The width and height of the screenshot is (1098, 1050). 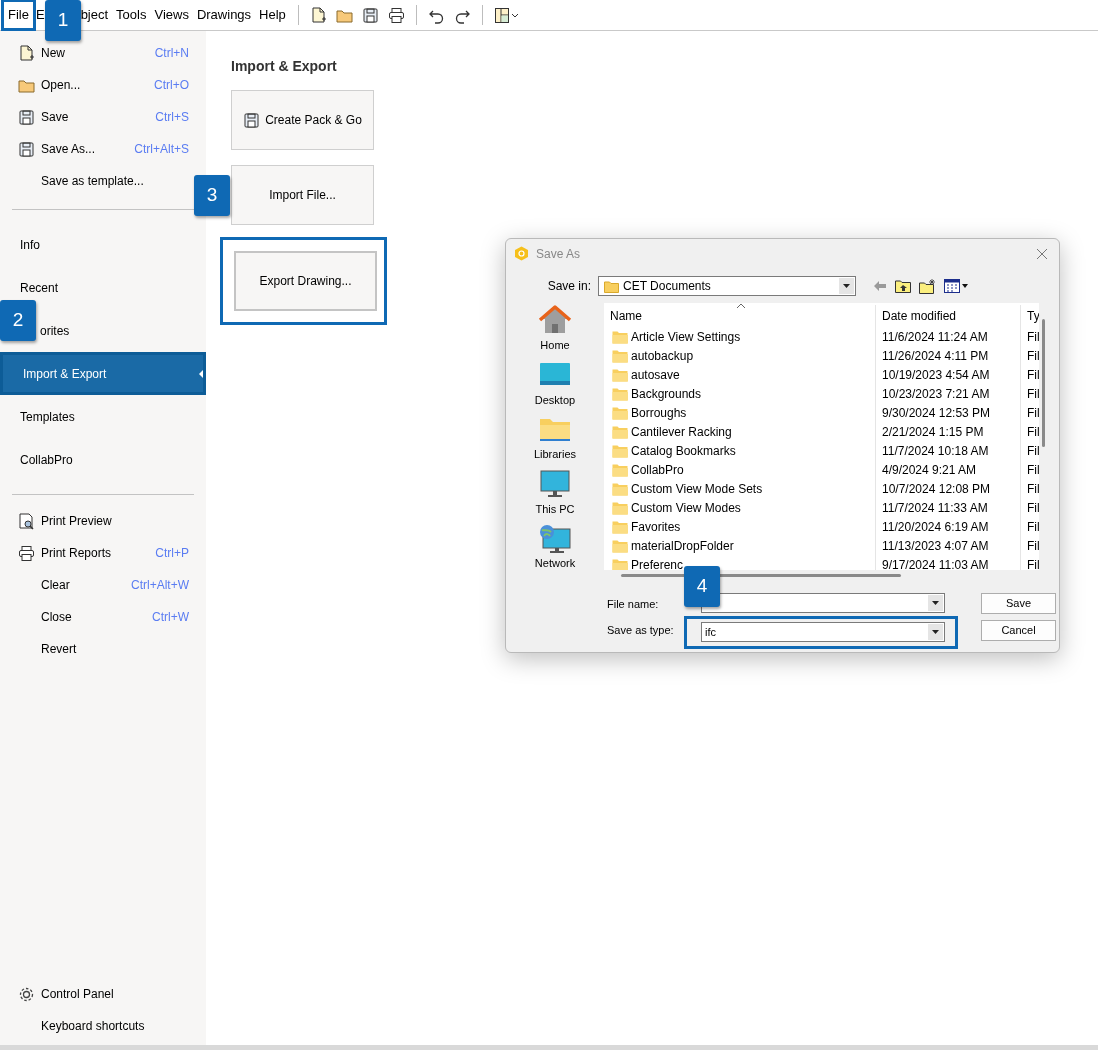 What do you see at coordinates (272, 15) in the screenshot?
I see `menu-item: Help` at bounding box center [272, 15].